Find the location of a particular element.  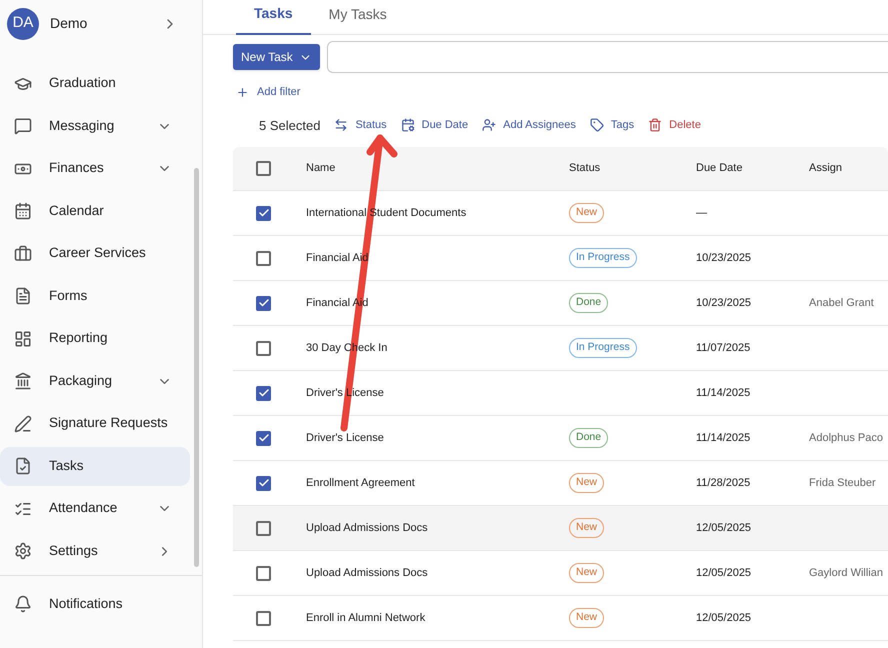

avatar: DA is located at coordinates (23, 24).